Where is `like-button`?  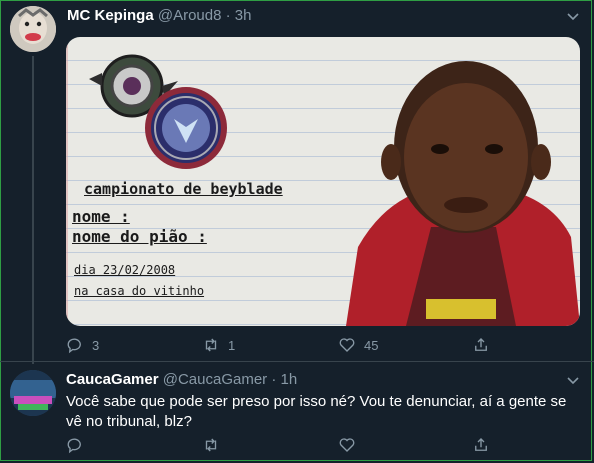 like-button is located at coordinates (347, 445).